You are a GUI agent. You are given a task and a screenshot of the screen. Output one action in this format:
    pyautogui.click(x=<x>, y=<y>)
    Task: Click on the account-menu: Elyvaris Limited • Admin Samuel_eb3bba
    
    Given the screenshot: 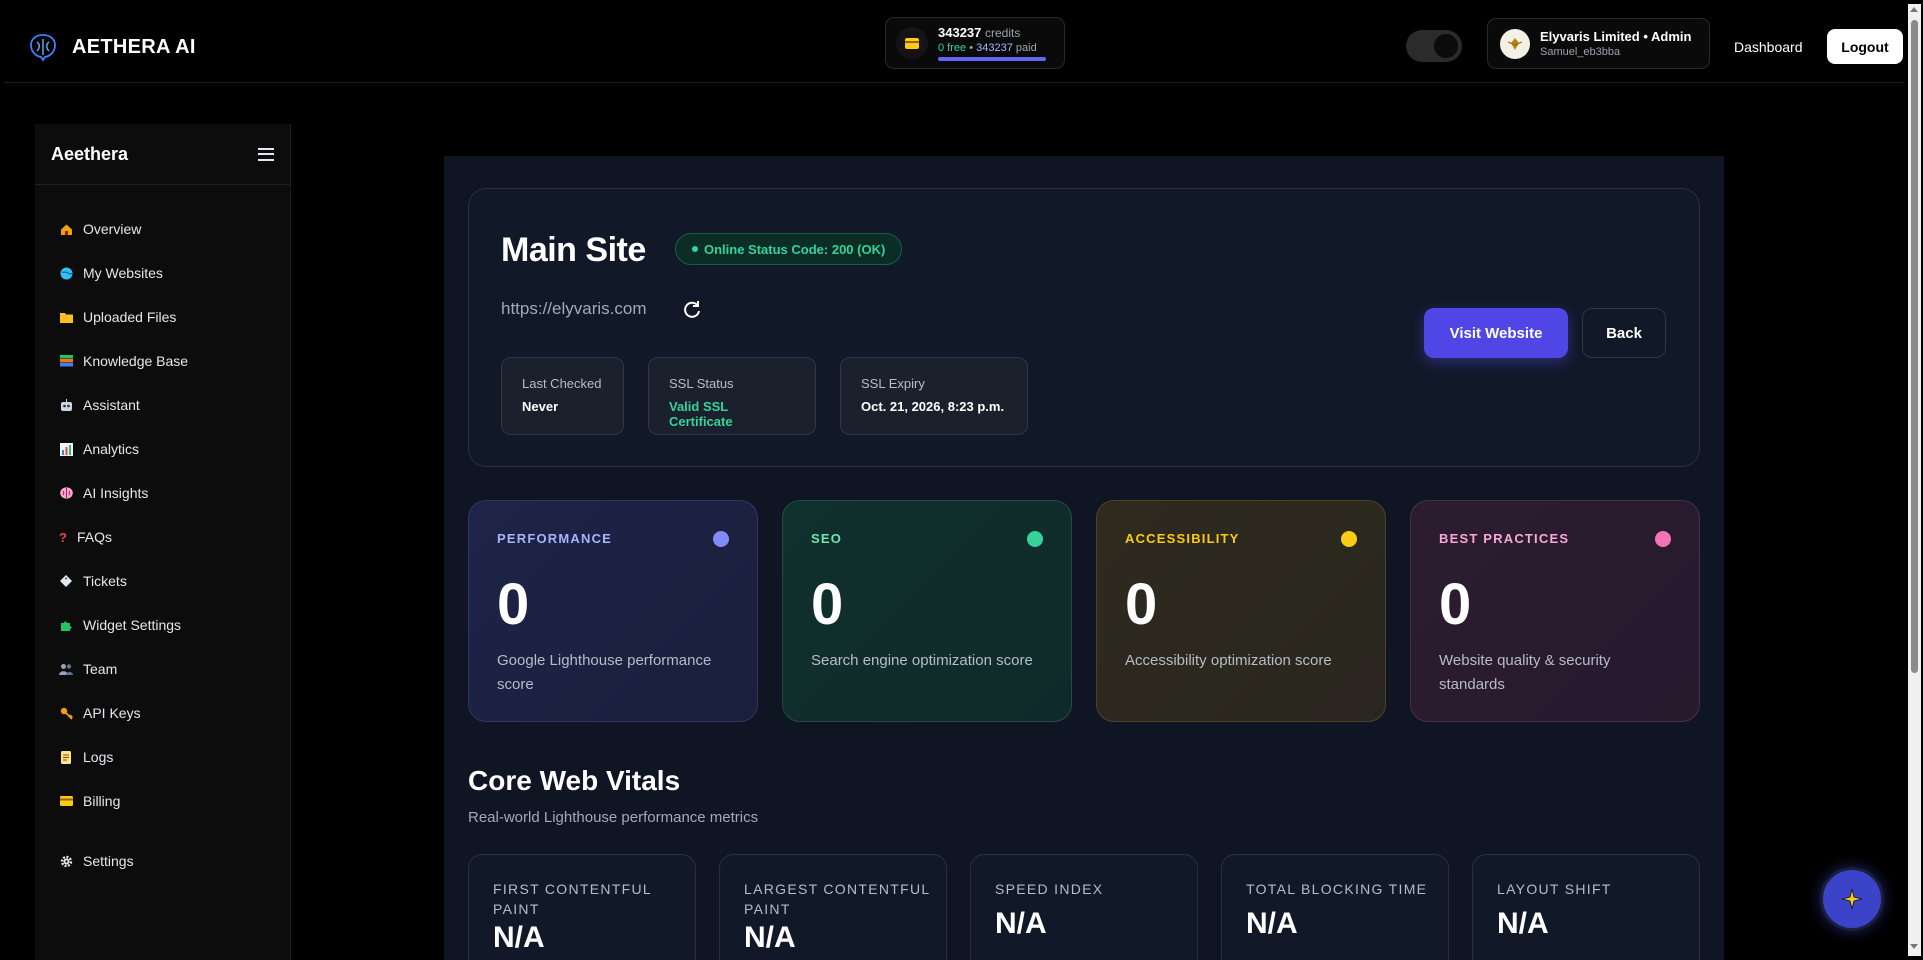 What is the action you would take?
    pyautogui.click(x=1598, y=43)
    